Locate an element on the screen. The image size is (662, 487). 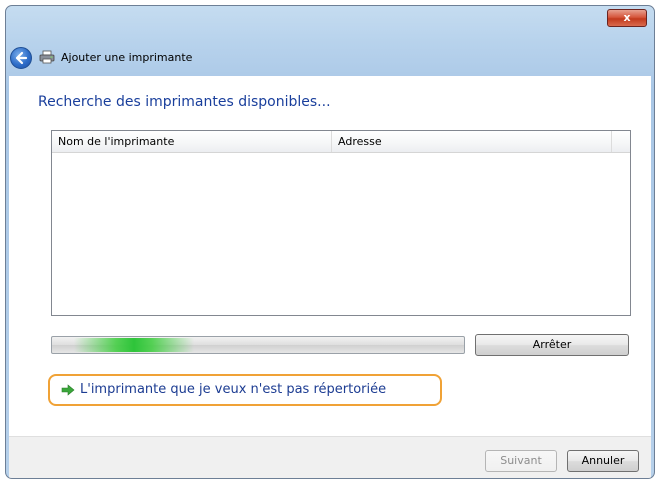
back-arrow-icon is located at coordinates (21, 58).